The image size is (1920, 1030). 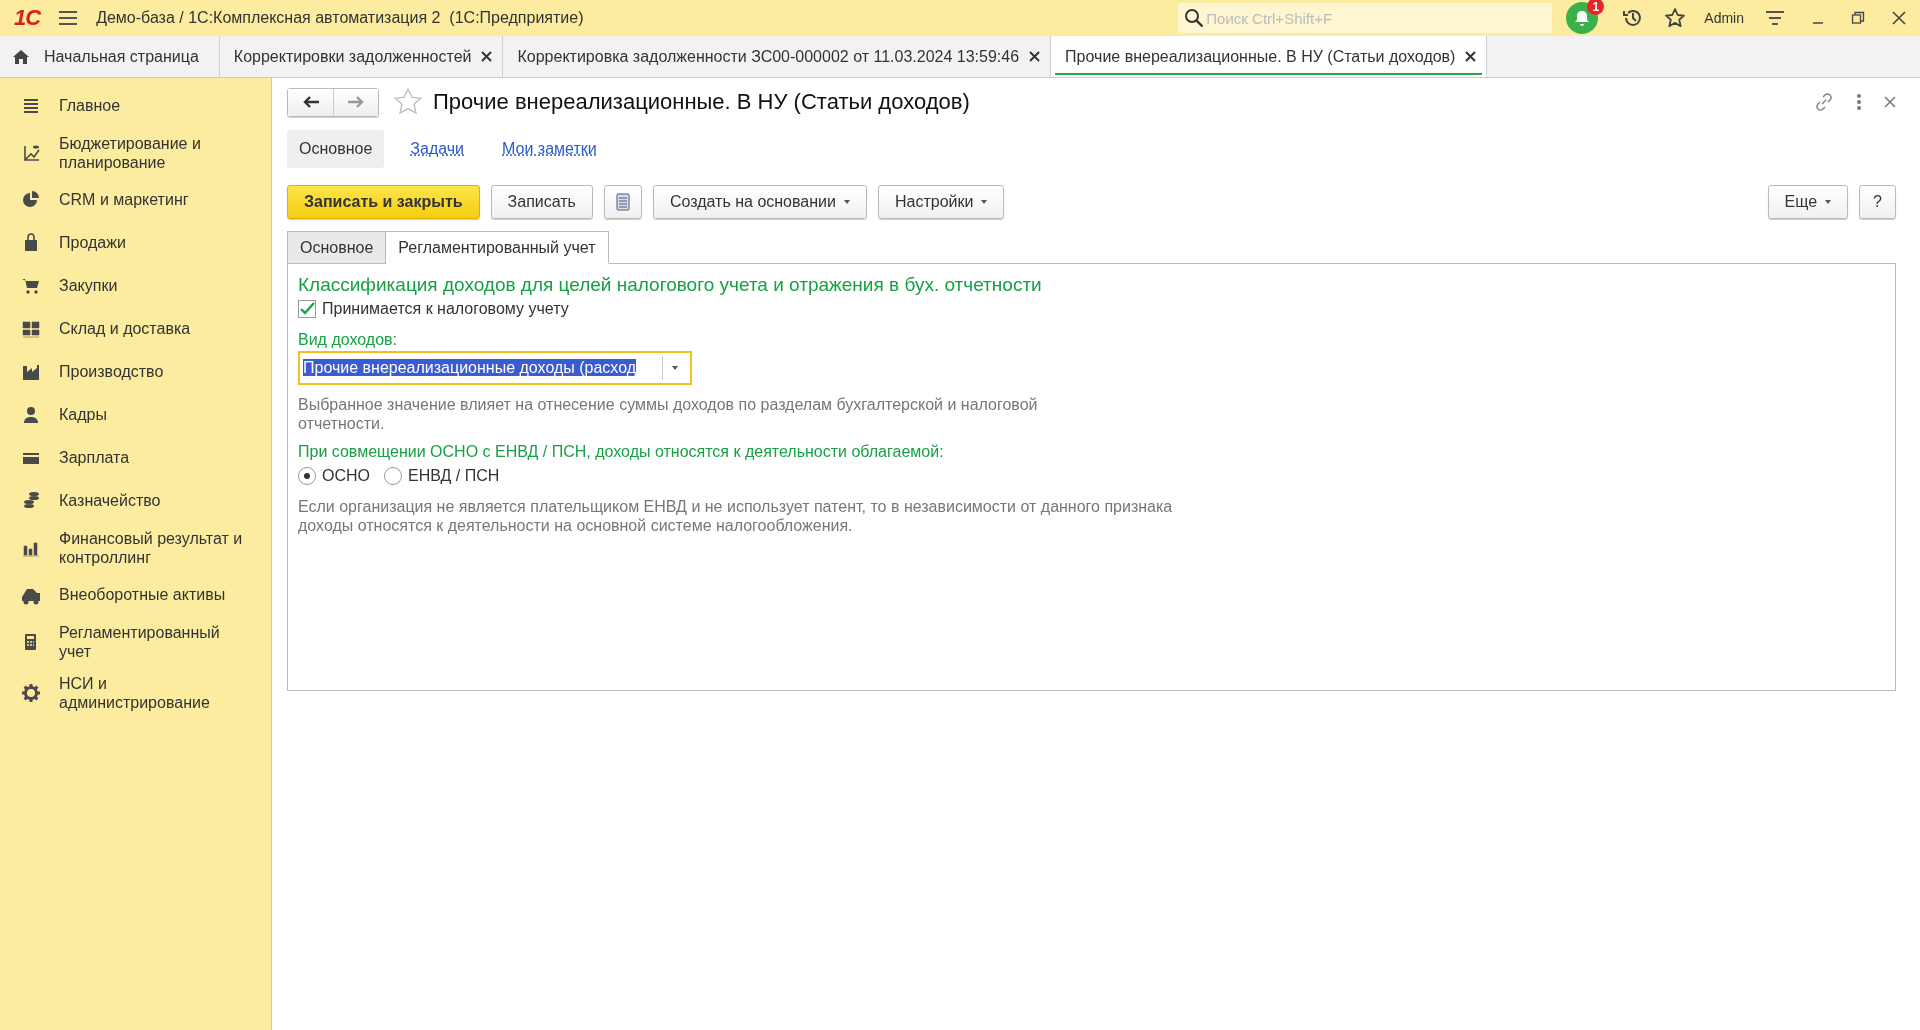 What do you see at coordinates (135, 328) in the screenshot?
I see `sidebar-item: Склад и доставка` at bounding box center [135, 328].